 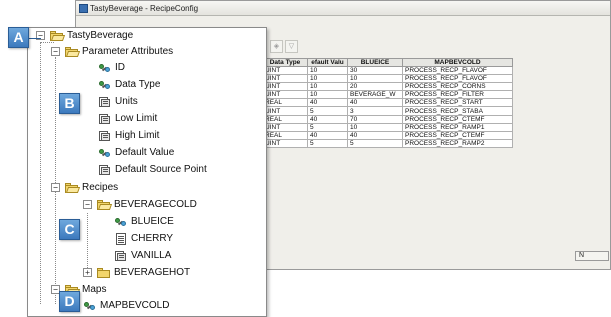 What do you see at coordinates (152, 238) in the screenshot?
I see `tree-node-label: CHERRY` at bounding box center [152, 238].